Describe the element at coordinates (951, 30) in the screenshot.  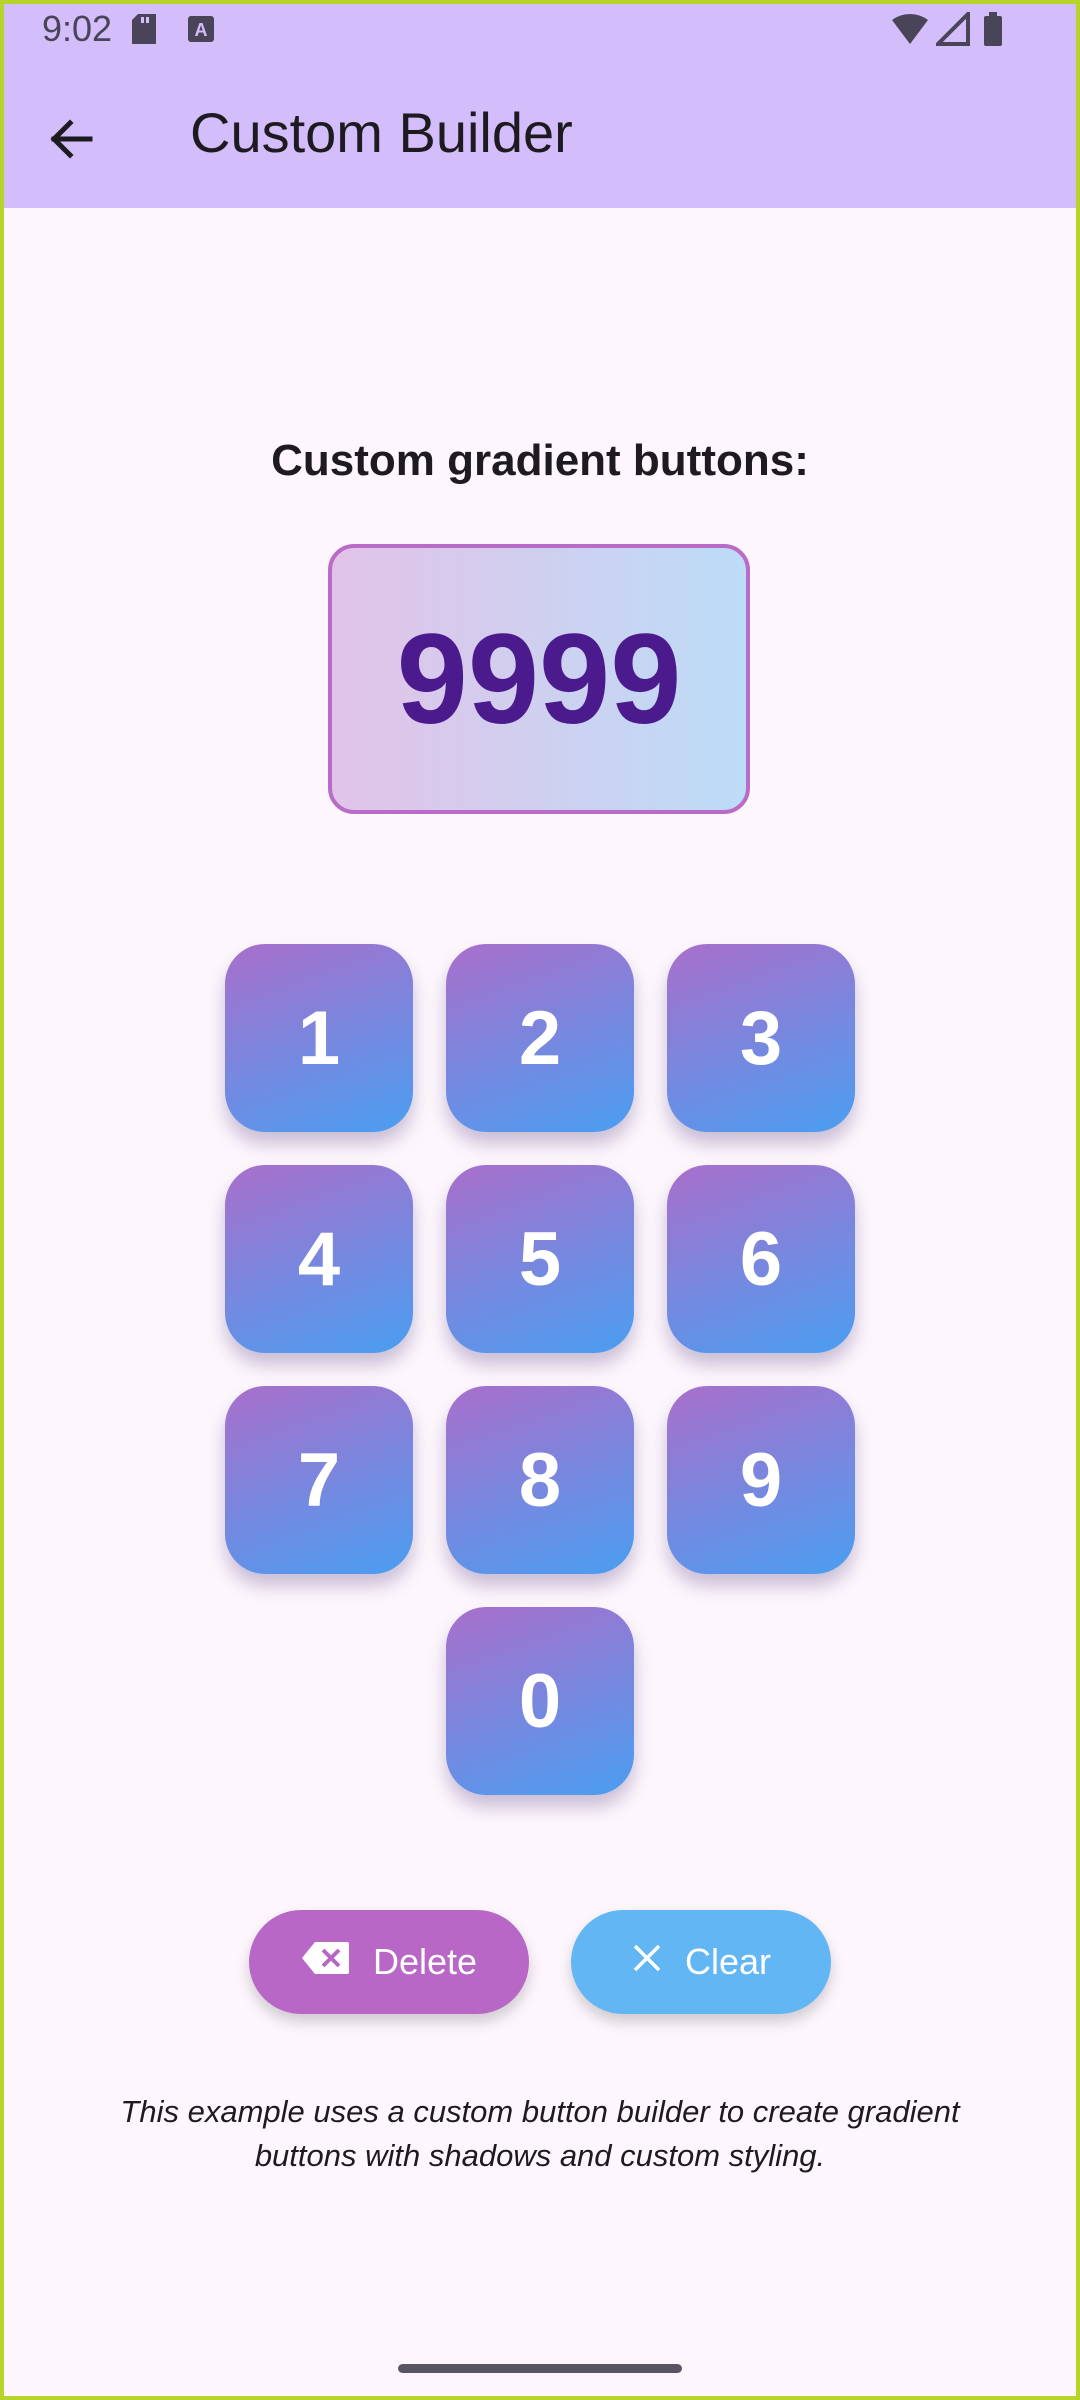
I see `signal-icon` at that location.